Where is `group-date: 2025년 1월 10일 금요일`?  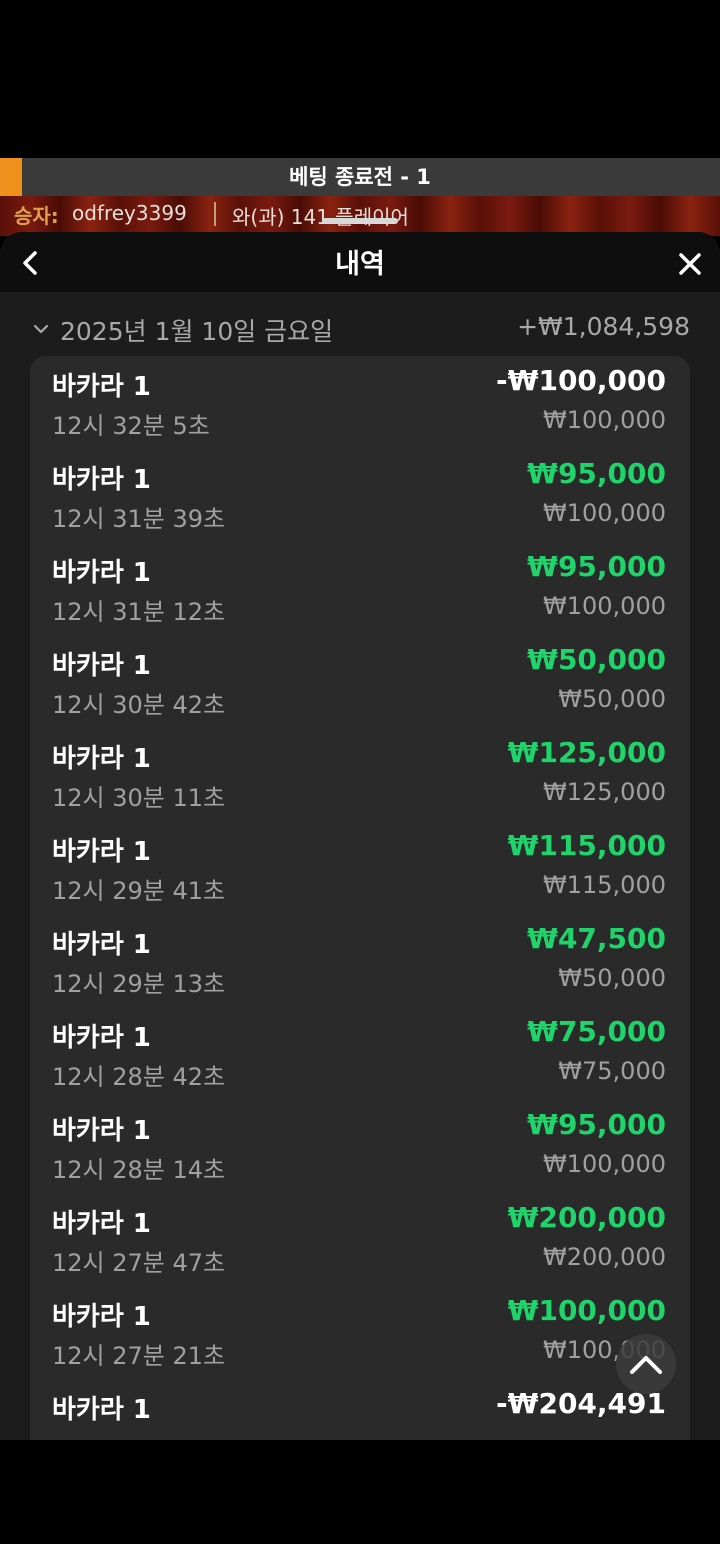
group-date: 2025년 1월 10일 금요일 is located at coordinates (197, 331).